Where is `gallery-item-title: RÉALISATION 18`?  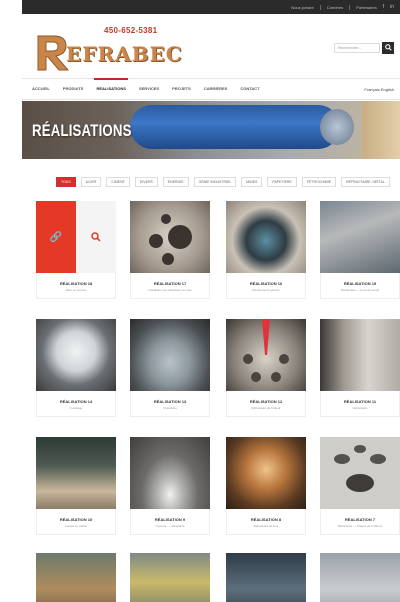
gallery-item-title: RÉALISATION 18 is located at coordinates (76, 279).